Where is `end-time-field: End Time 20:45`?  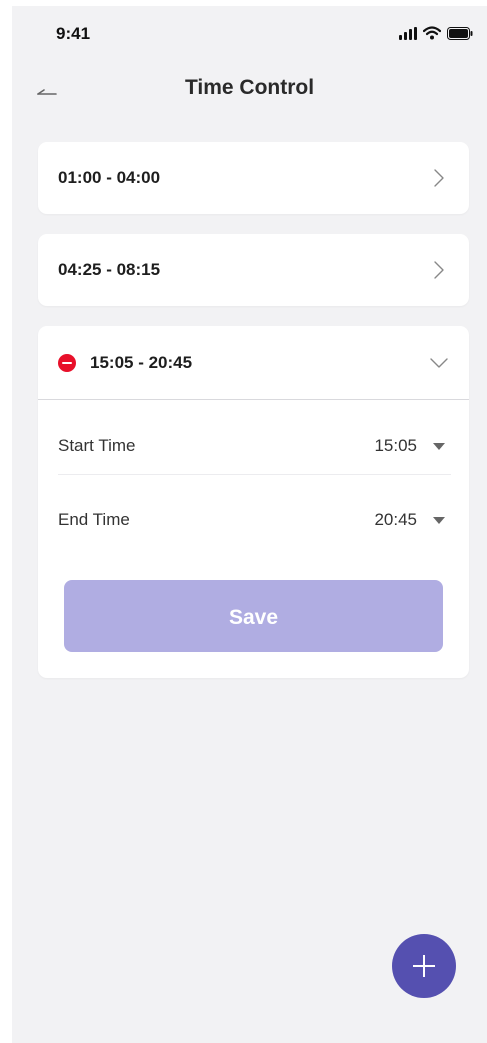 end-time-field: End Time 20:45 is located at coordinates (254, 512).